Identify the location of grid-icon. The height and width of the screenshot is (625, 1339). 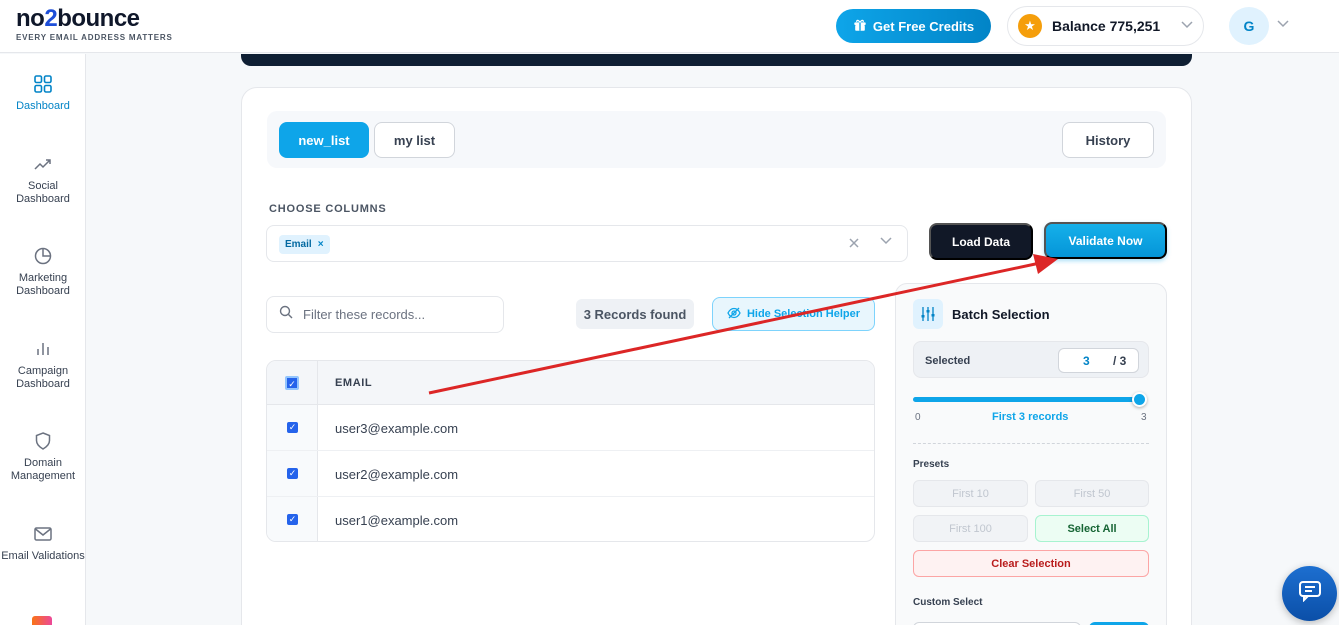
(43, 84).